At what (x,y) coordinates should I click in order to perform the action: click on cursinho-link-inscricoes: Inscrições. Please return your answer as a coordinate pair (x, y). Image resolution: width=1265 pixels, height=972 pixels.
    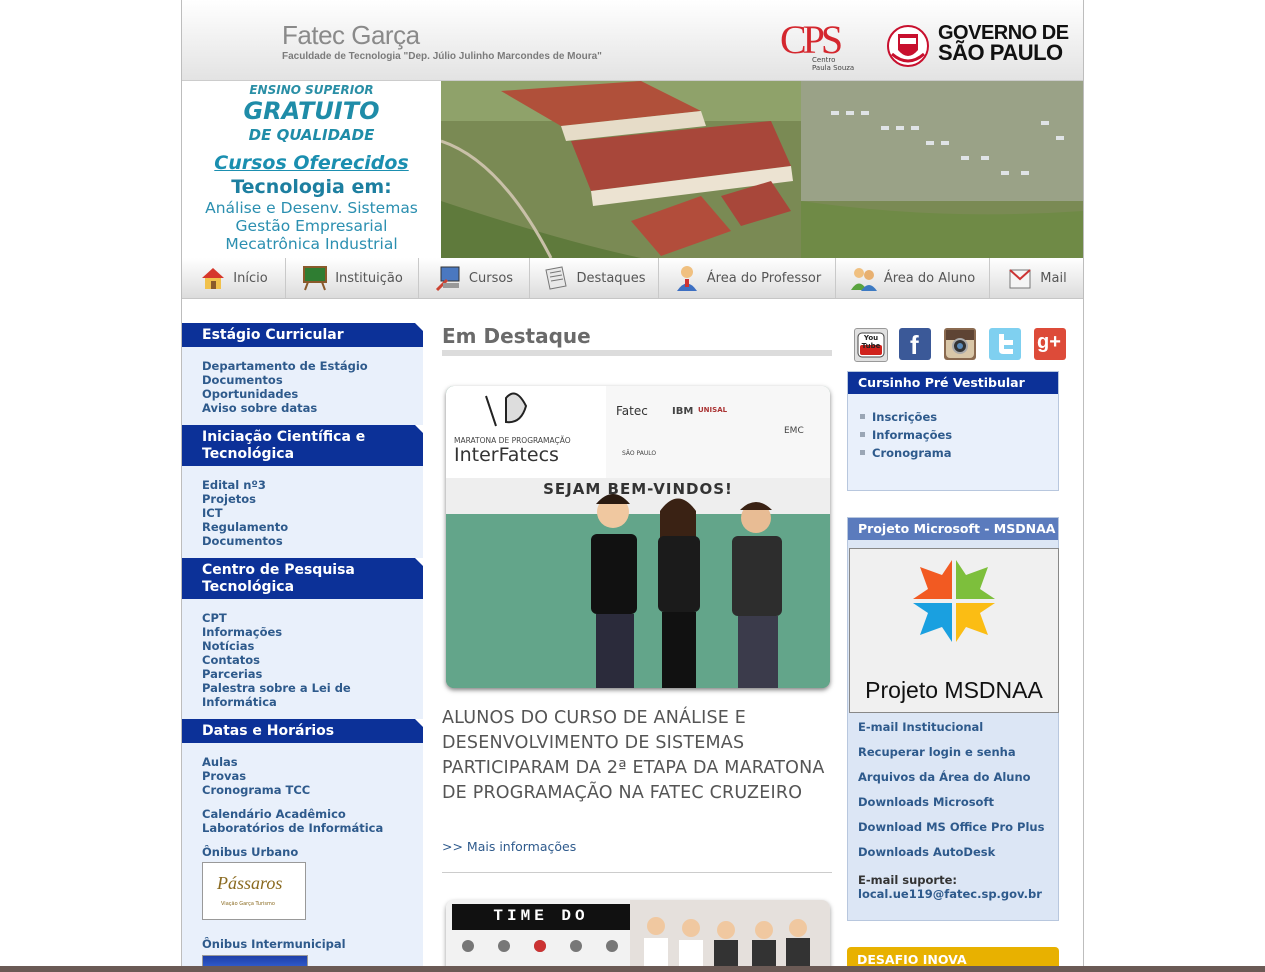
    Looking at the image, I should click on (904, 417).